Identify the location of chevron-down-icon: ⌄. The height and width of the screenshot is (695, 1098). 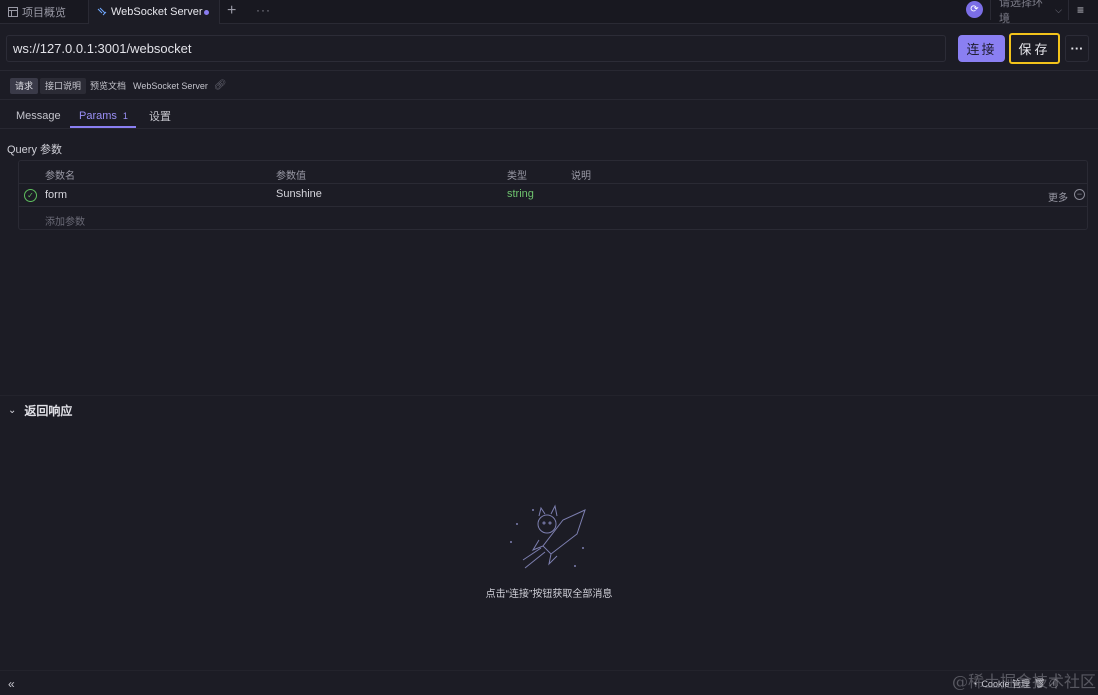
(12, 410).